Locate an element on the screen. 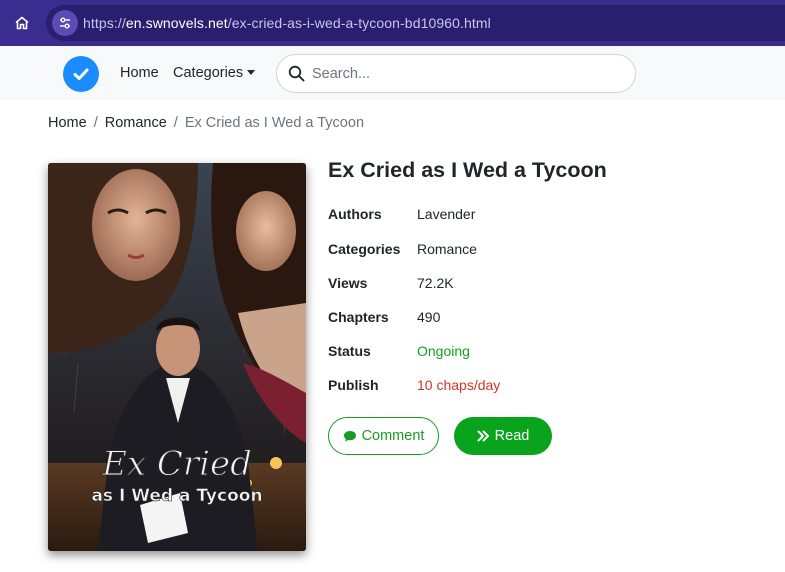 This screenshot has height=572, width=785. nav-home-link: Home is located at coordinates (139, 73).